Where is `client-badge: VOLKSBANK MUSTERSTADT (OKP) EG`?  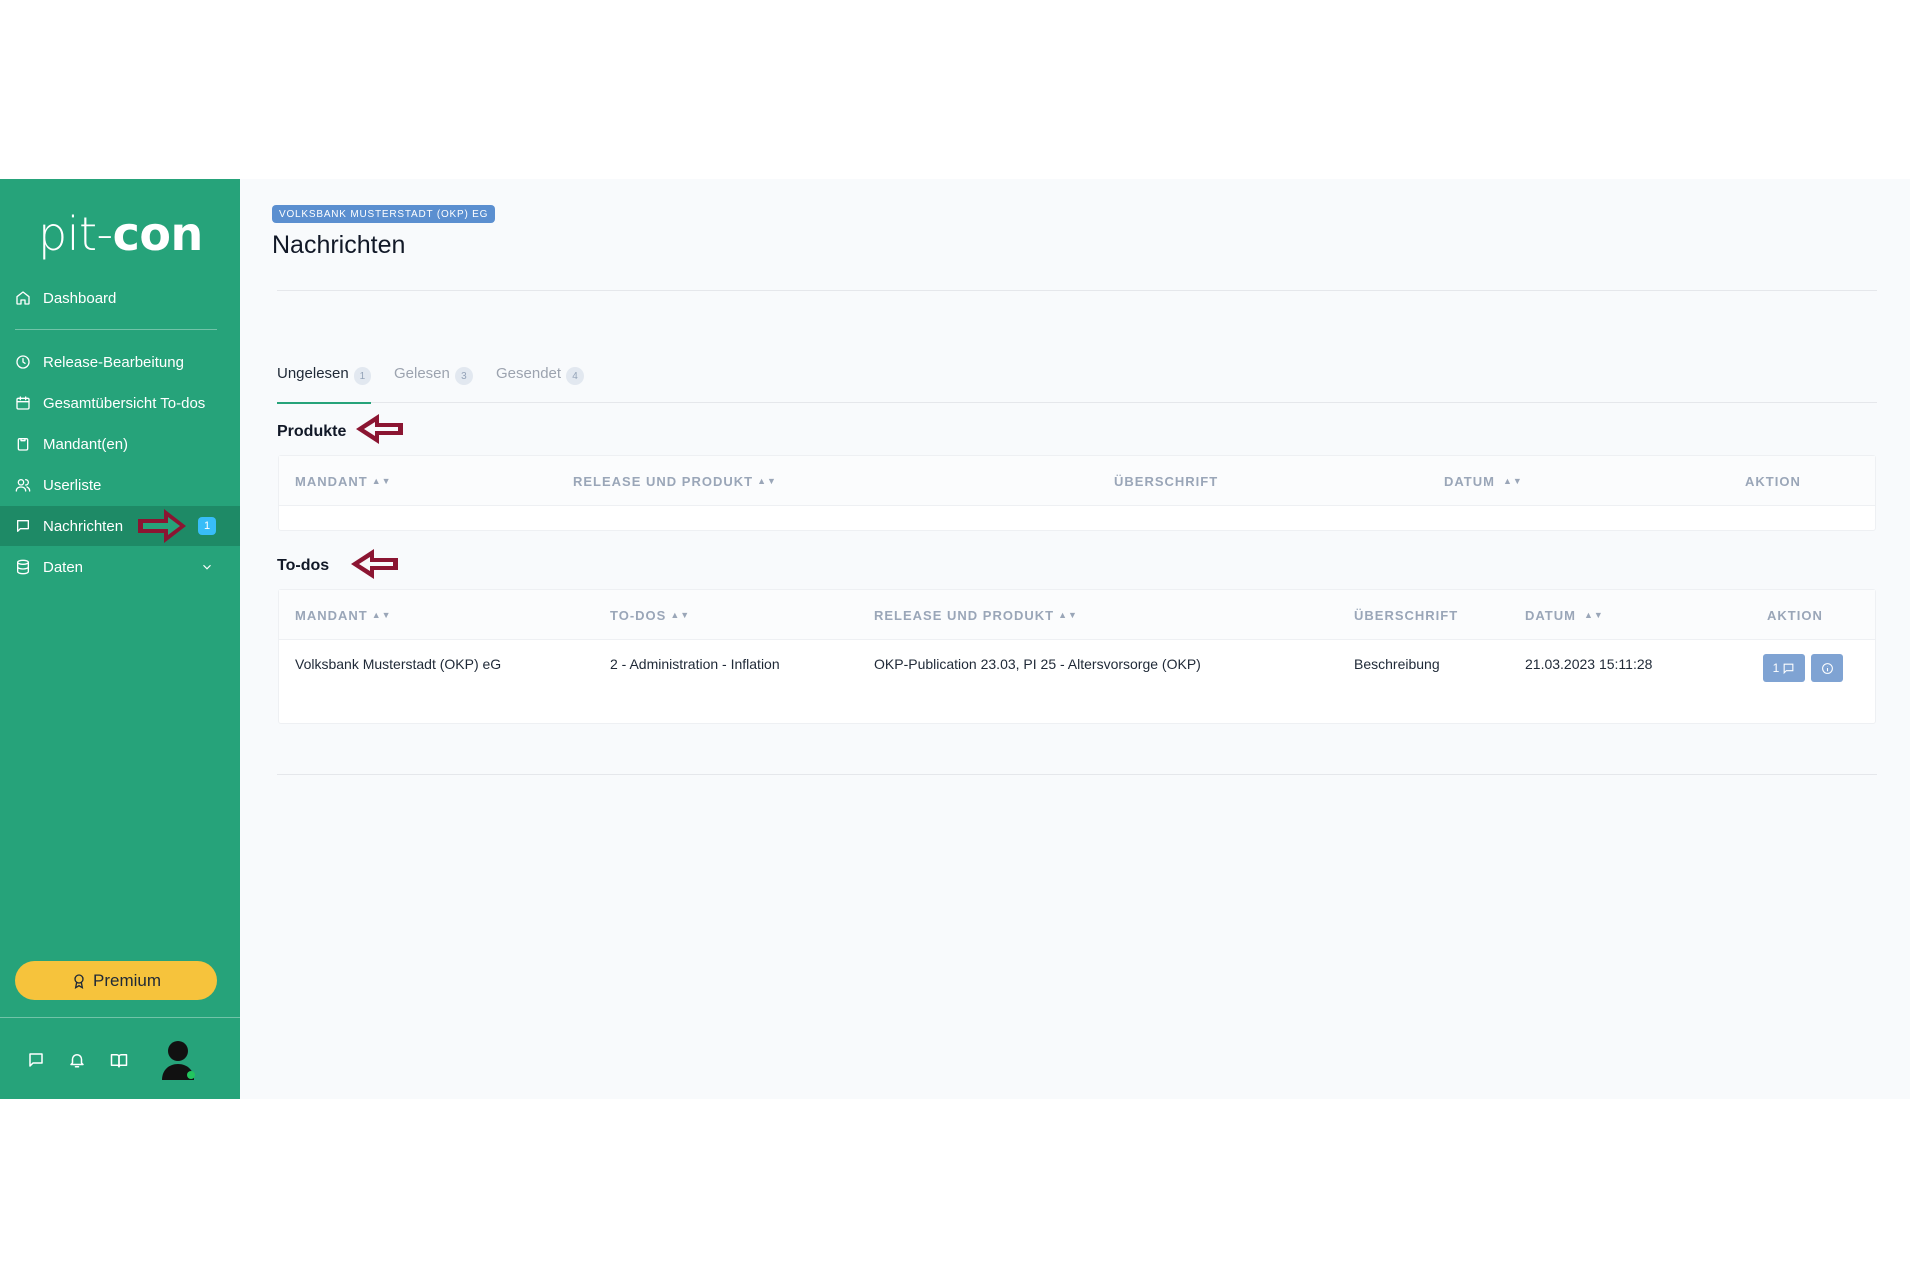
client-badge: VOLKSBANK MUSTERSTADT (OKP) EG is located at coordinates (384, 214).